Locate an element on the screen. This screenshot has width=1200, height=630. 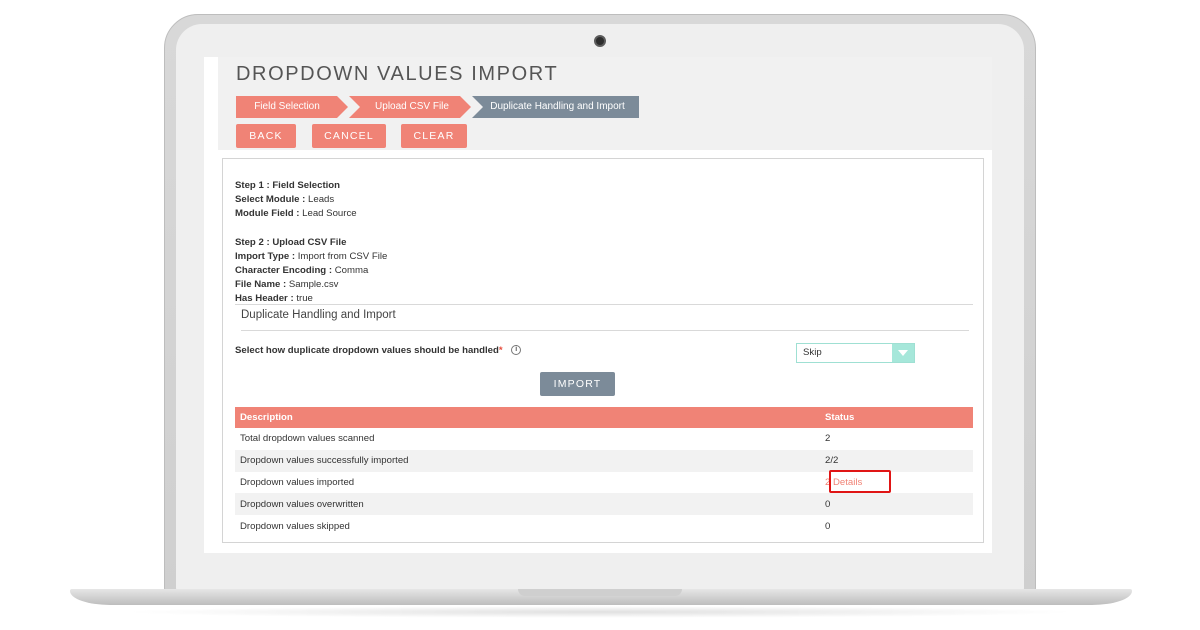
required-marker: * is located at coordinates (500, 350).